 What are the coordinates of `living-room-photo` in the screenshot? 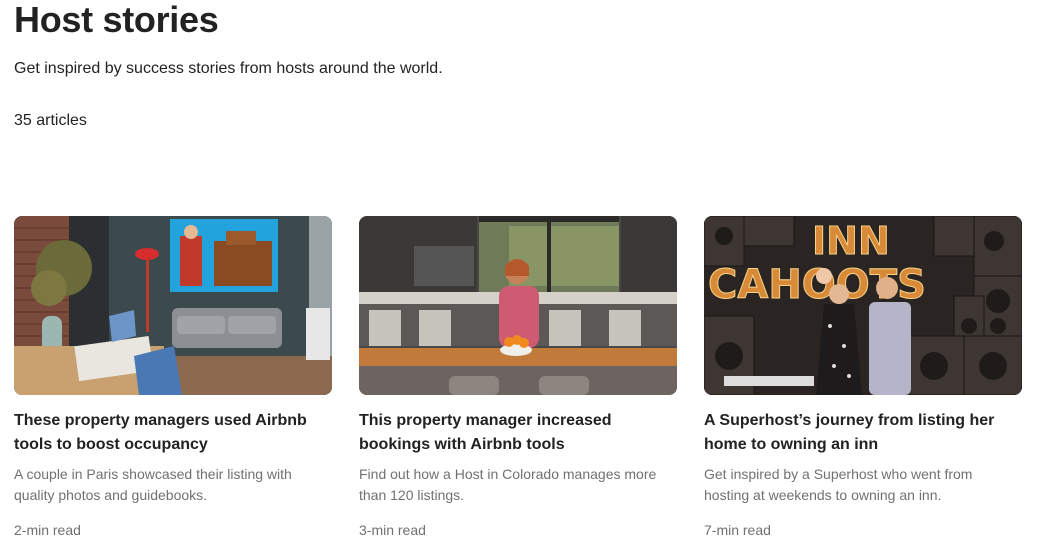 It's located at (173, 305).